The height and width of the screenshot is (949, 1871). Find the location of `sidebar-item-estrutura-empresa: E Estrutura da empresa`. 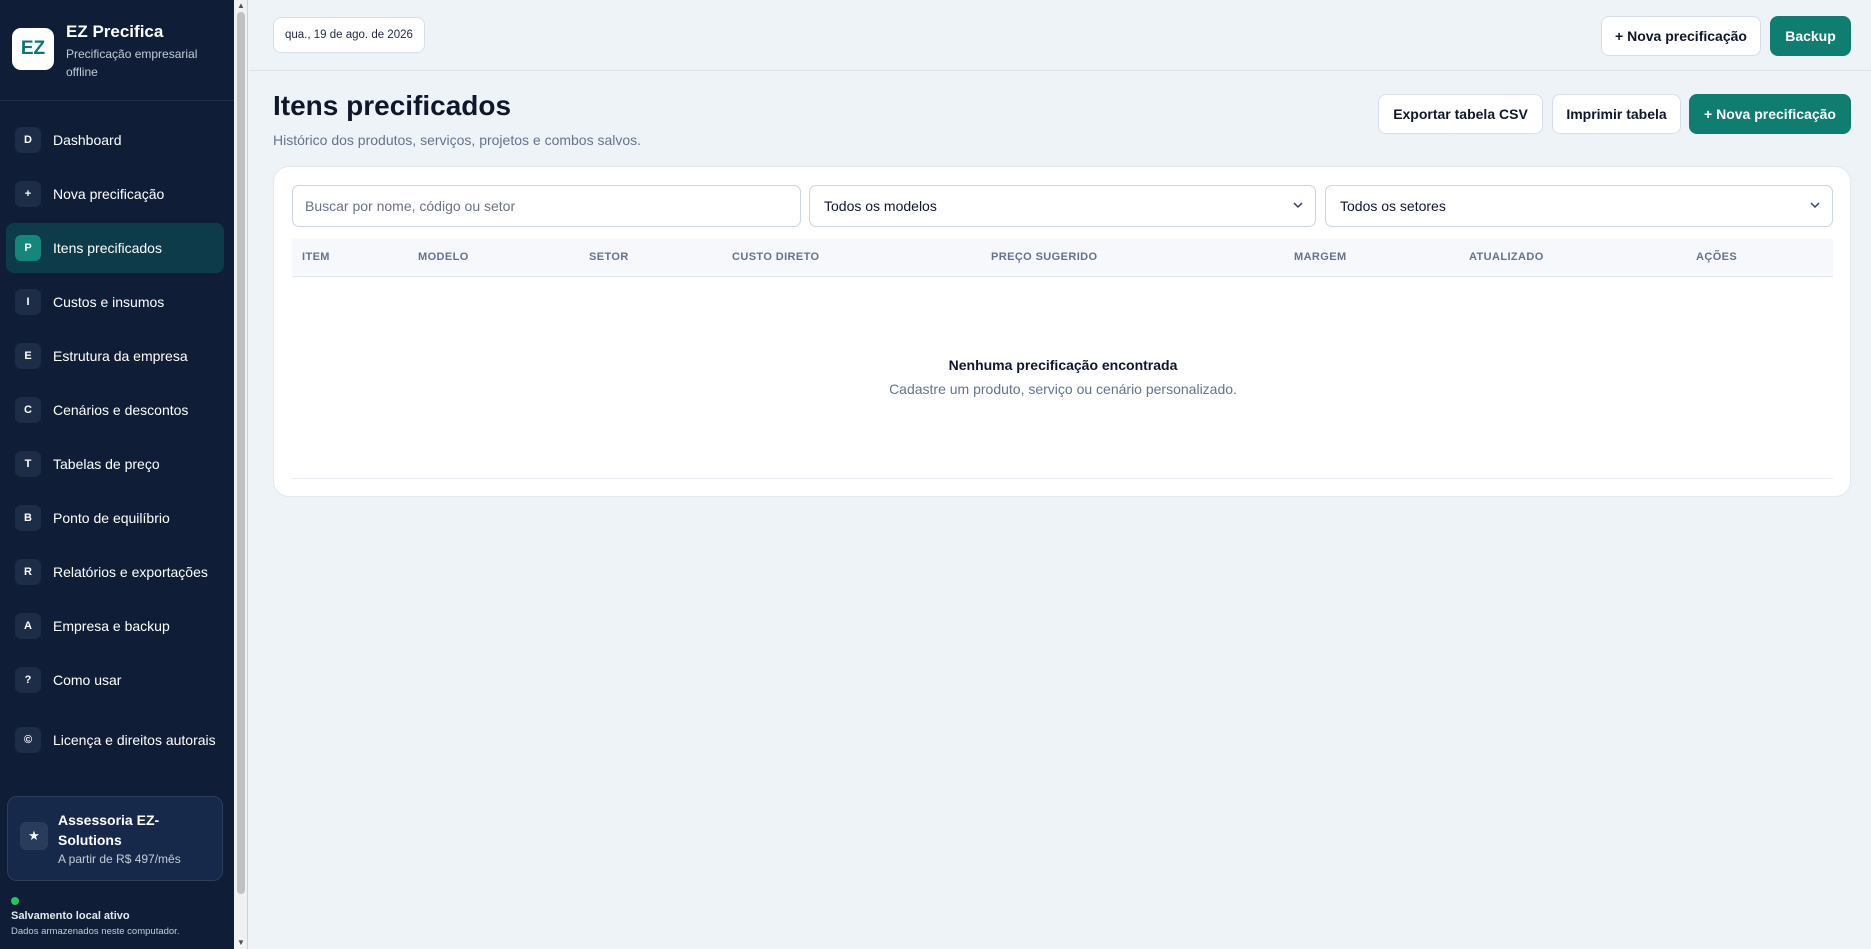

sidebar-item-estrutura-empresa: E Estrutura da empresa is located at coordinates (115, 356).